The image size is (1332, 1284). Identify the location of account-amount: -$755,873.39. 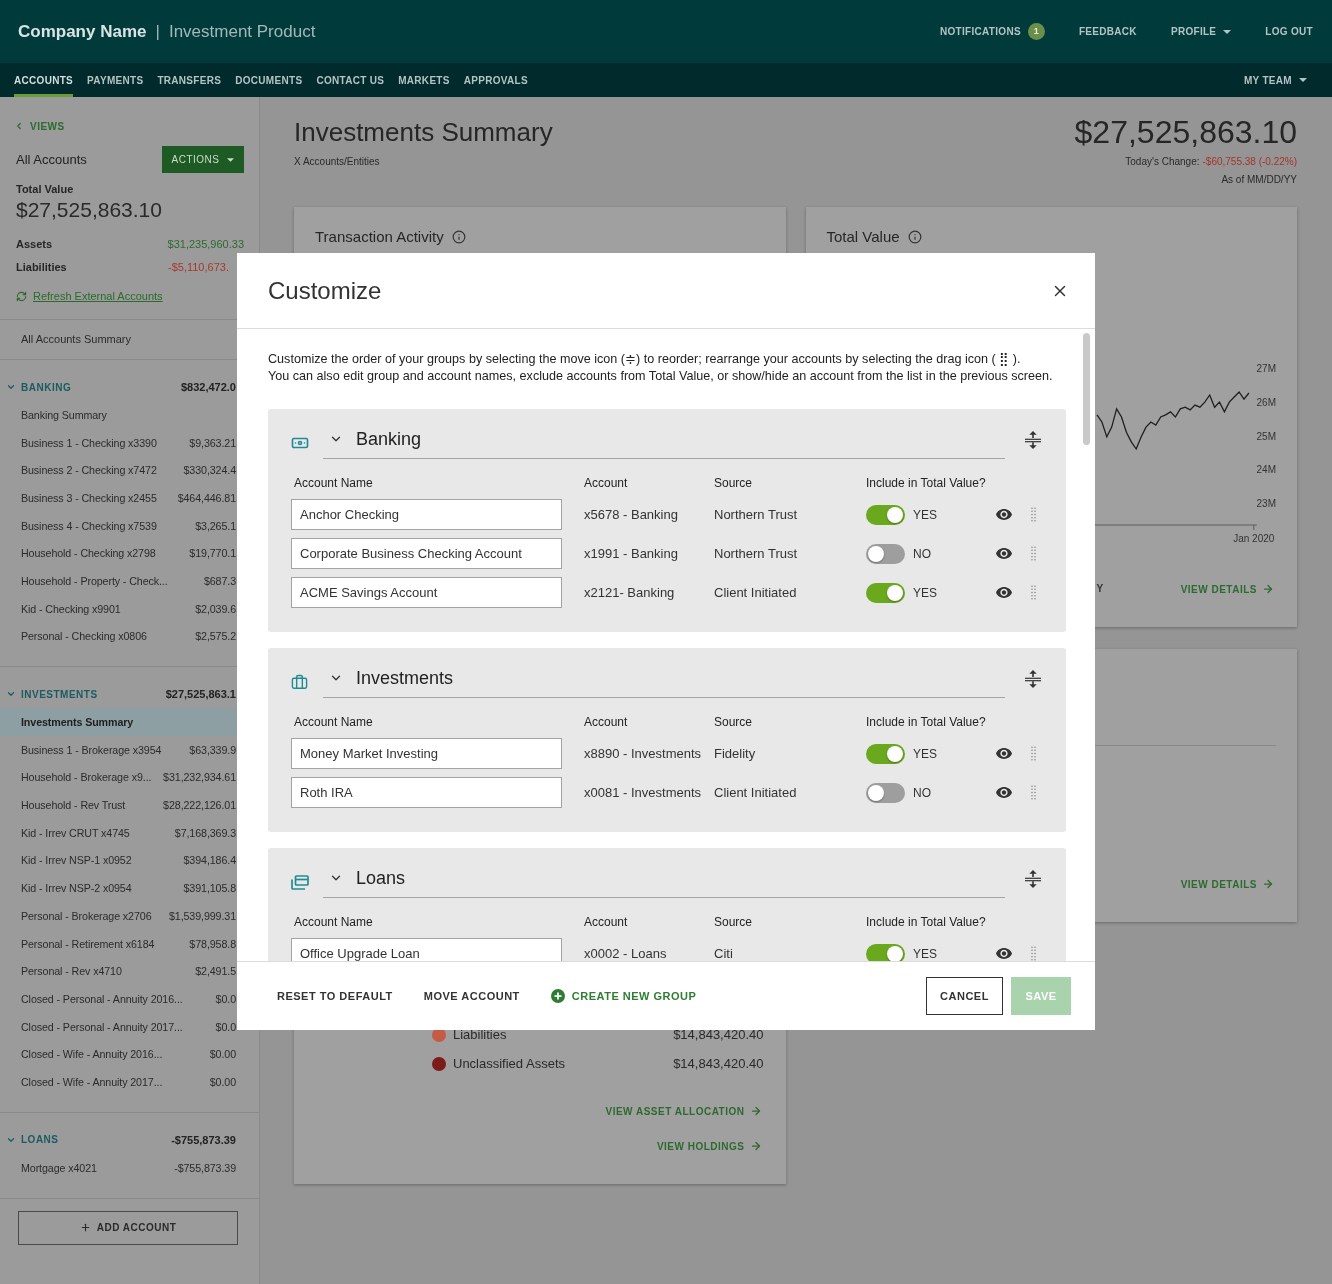
(205, 1168).